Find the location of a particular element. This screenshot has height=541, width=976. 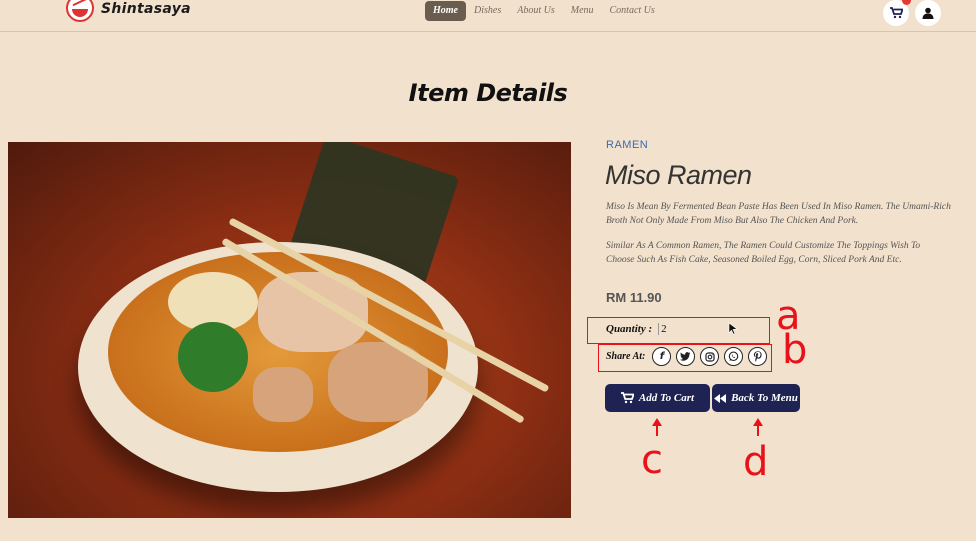

nav-contact-us: Contact Us is located at coordinates (632, 11).